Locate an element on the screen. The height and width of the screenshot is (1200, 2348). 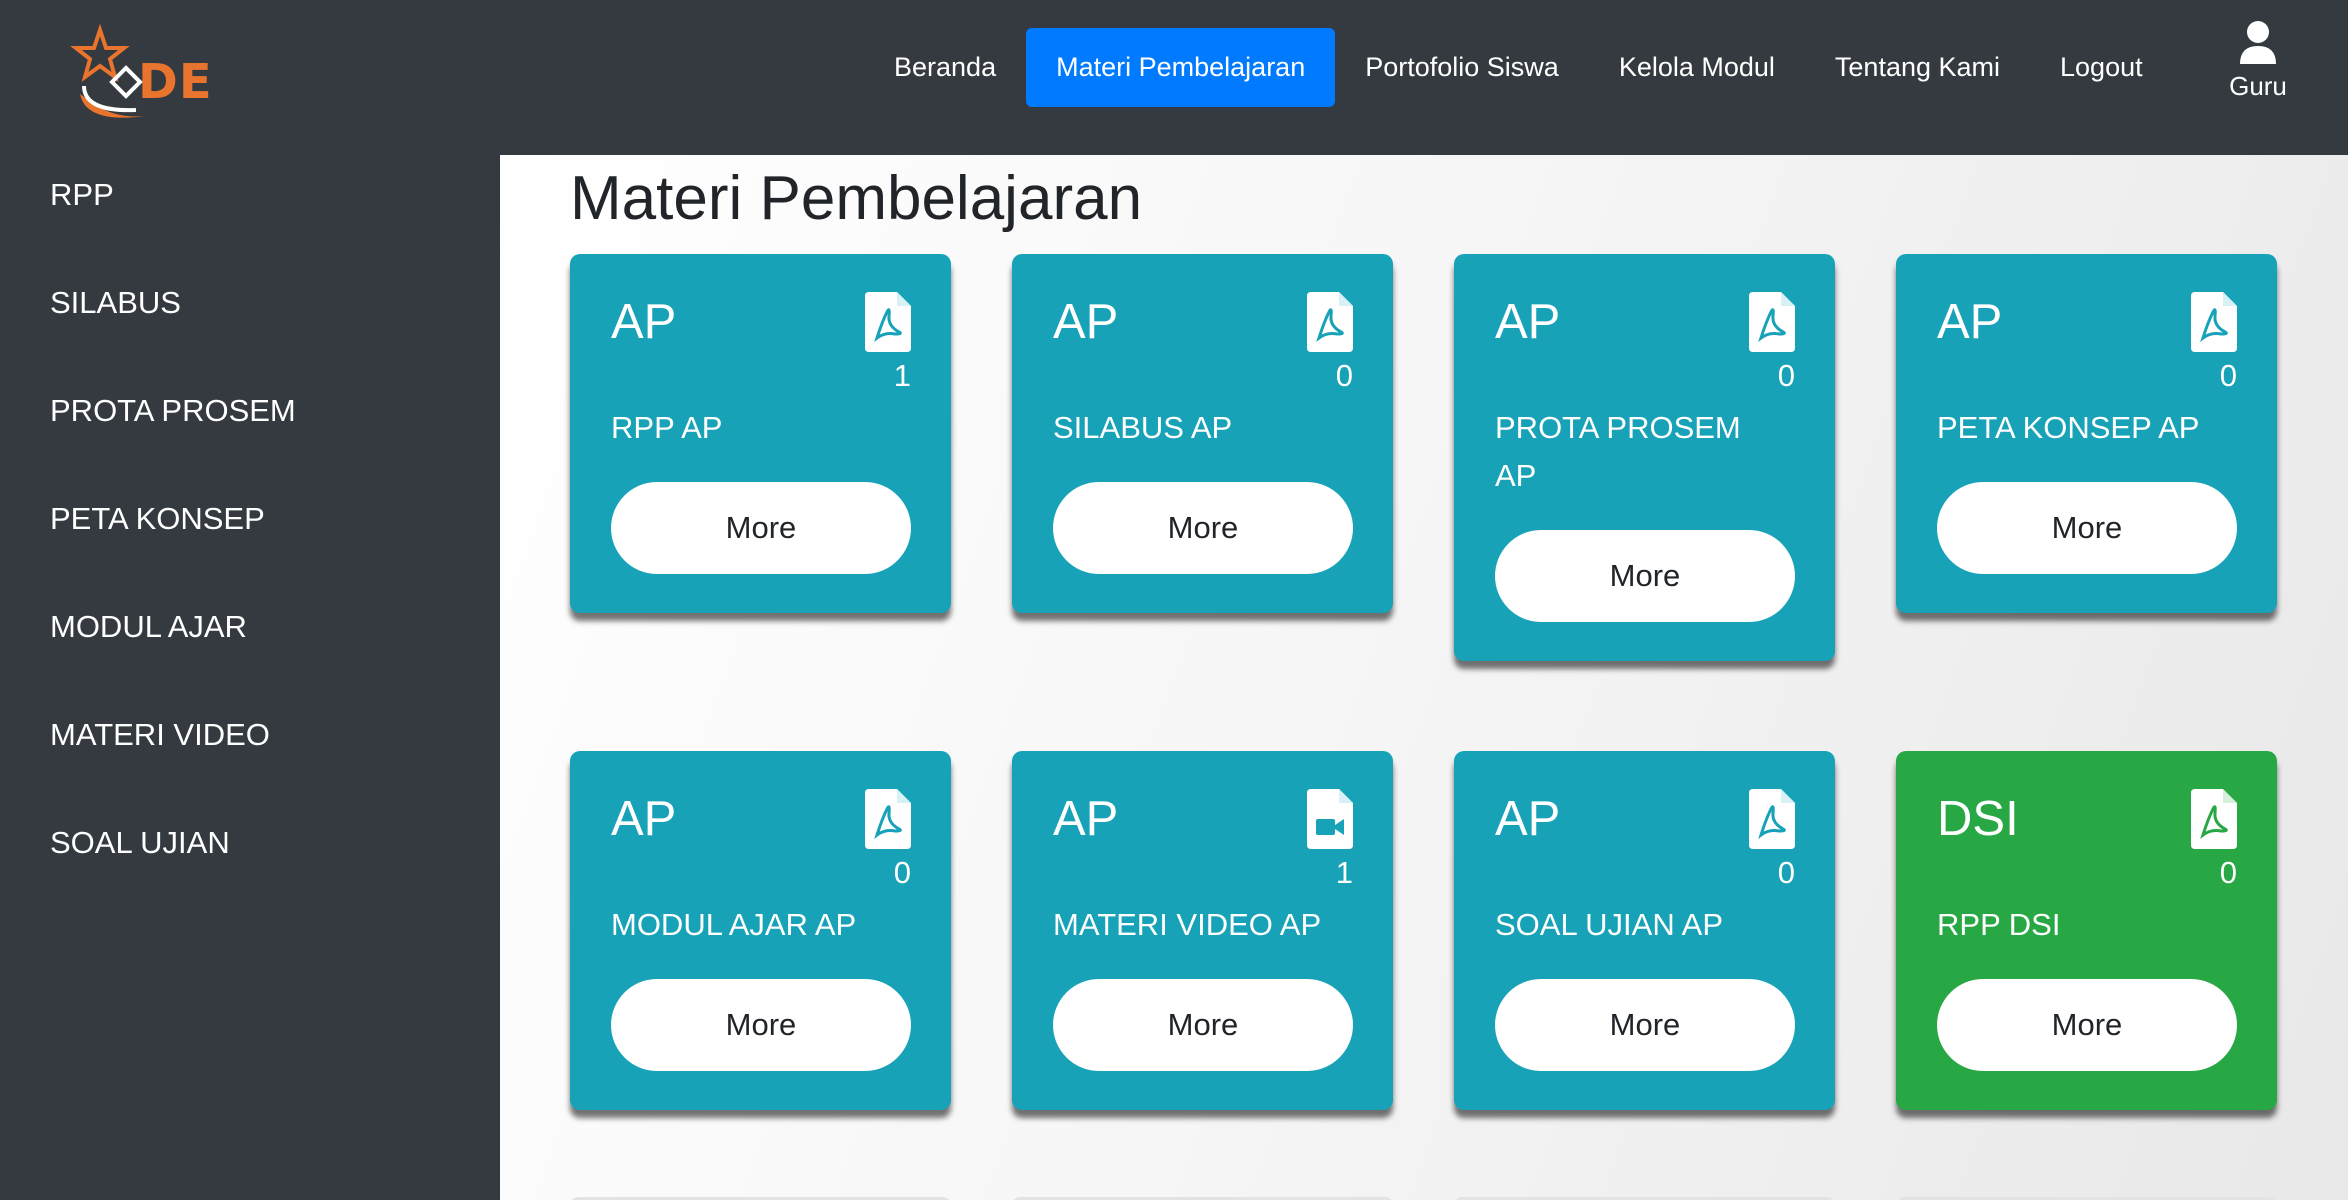
sidebar-item-prota-prosem: PROTA PROSEM is located at coordinates (173, 411).